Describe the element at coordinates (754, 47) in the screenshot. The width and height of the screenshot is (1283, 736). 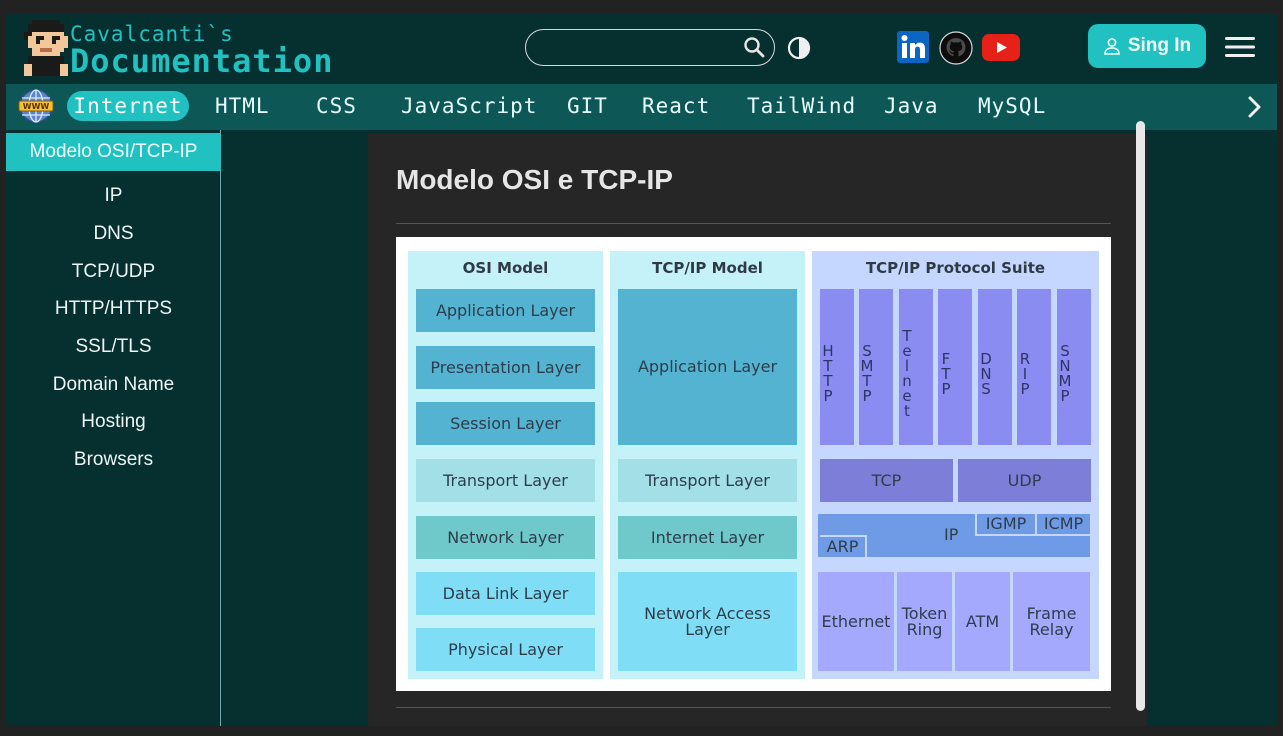
I see `search-icon` at that location.